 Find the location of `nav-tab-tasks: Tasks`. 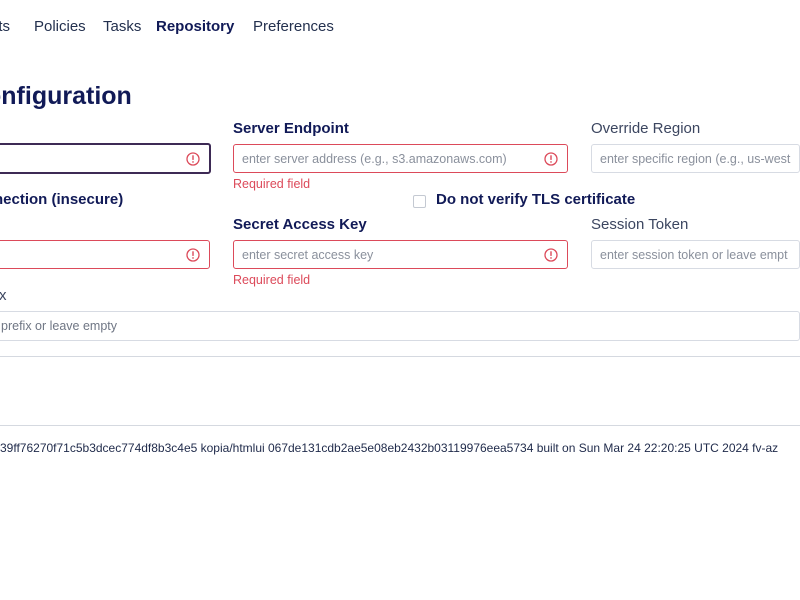

nav-tab-tasks: Tasks is located at coordinates (122, 26).